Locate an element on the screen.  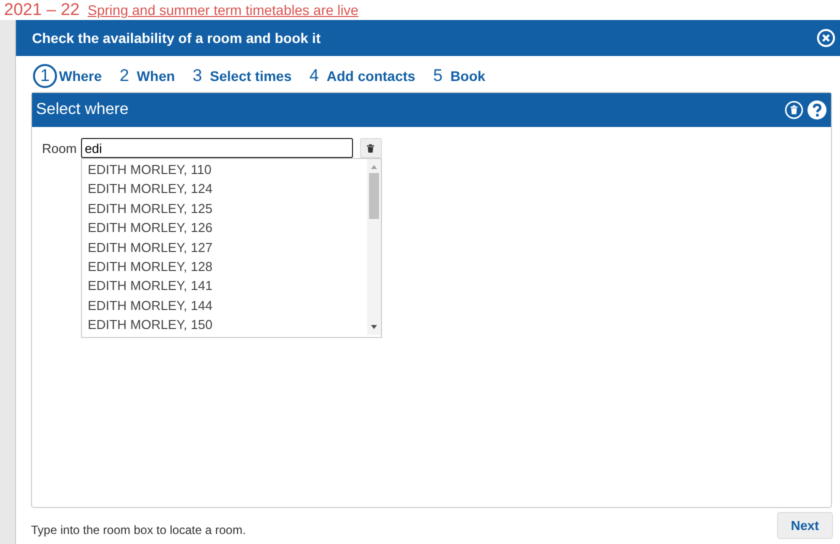
step-tab: 4 Add contacts is located at coordinates (362, 76).